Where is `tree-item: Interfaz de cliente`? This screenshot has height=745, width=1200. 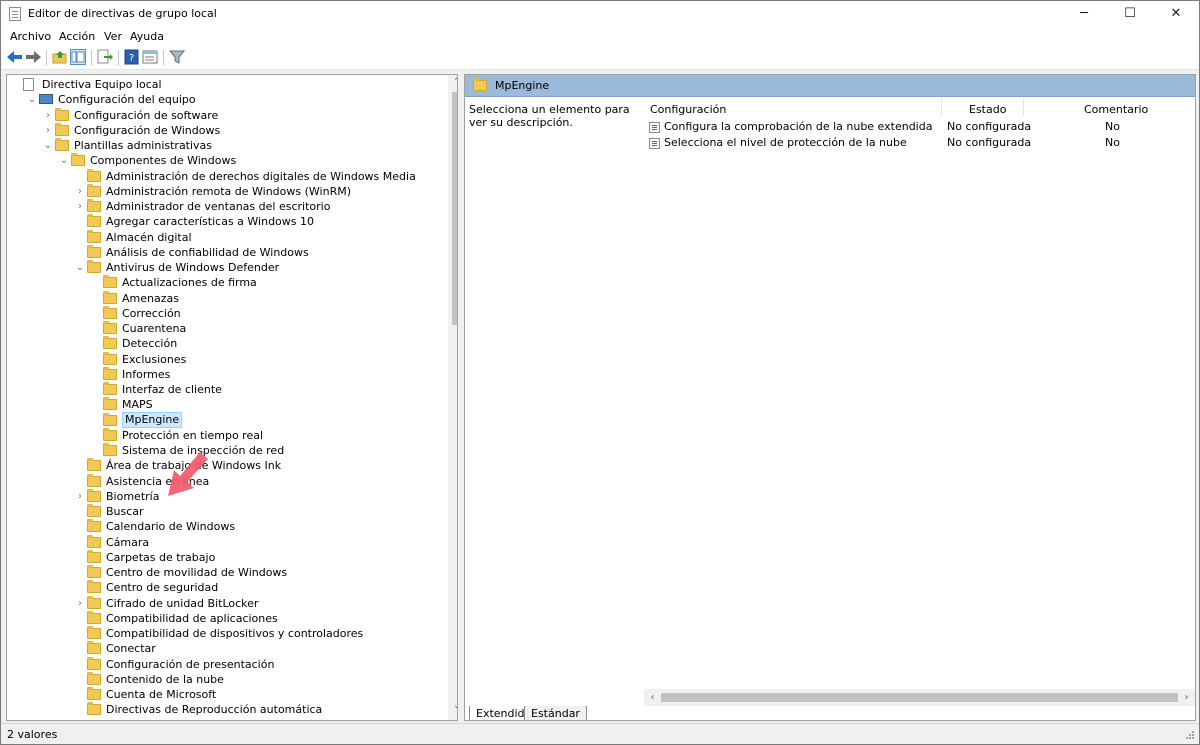
tree-item: Interfaz de cliente is located at coordinates (226, 389).